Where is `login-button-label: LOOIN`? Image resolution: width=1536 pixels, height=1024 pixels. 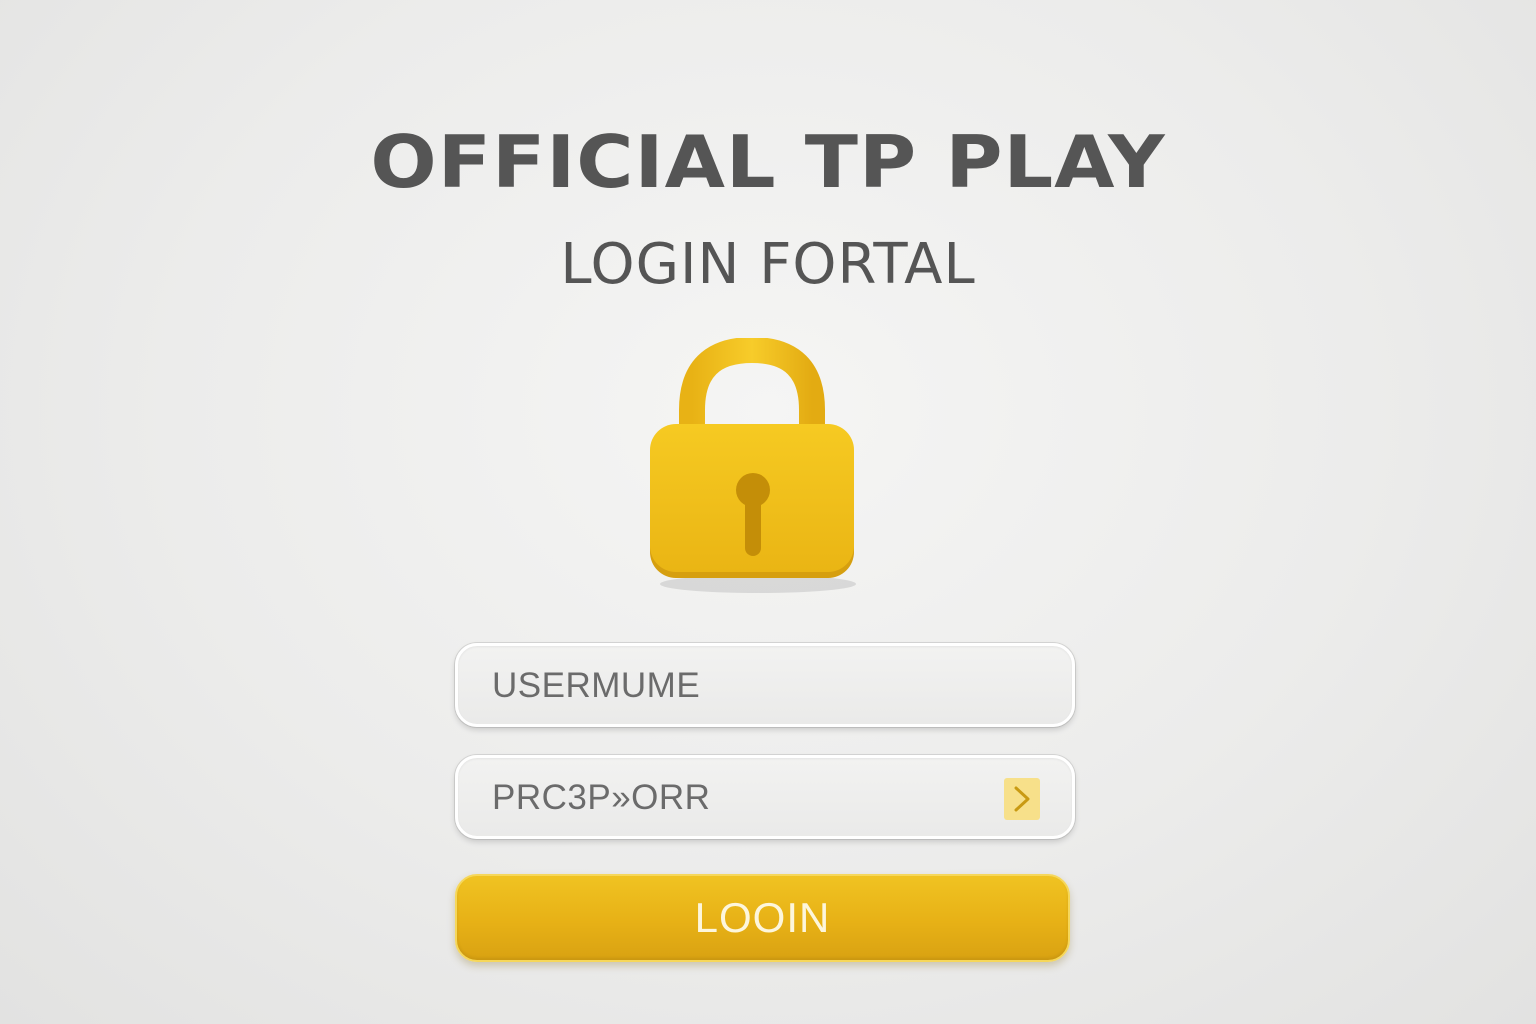 login-button-label: LOOIN is located at coordinates (762, 917).